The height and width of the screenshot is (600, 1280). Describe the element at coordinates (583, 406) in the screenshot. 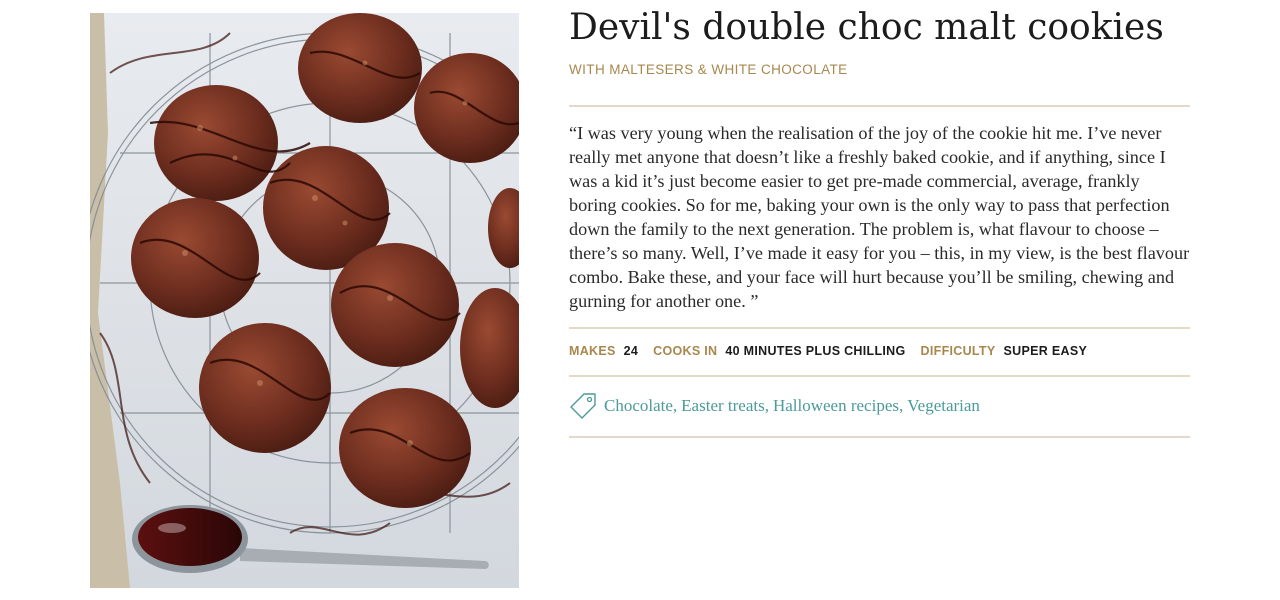

I see `tag-icon` at that location.